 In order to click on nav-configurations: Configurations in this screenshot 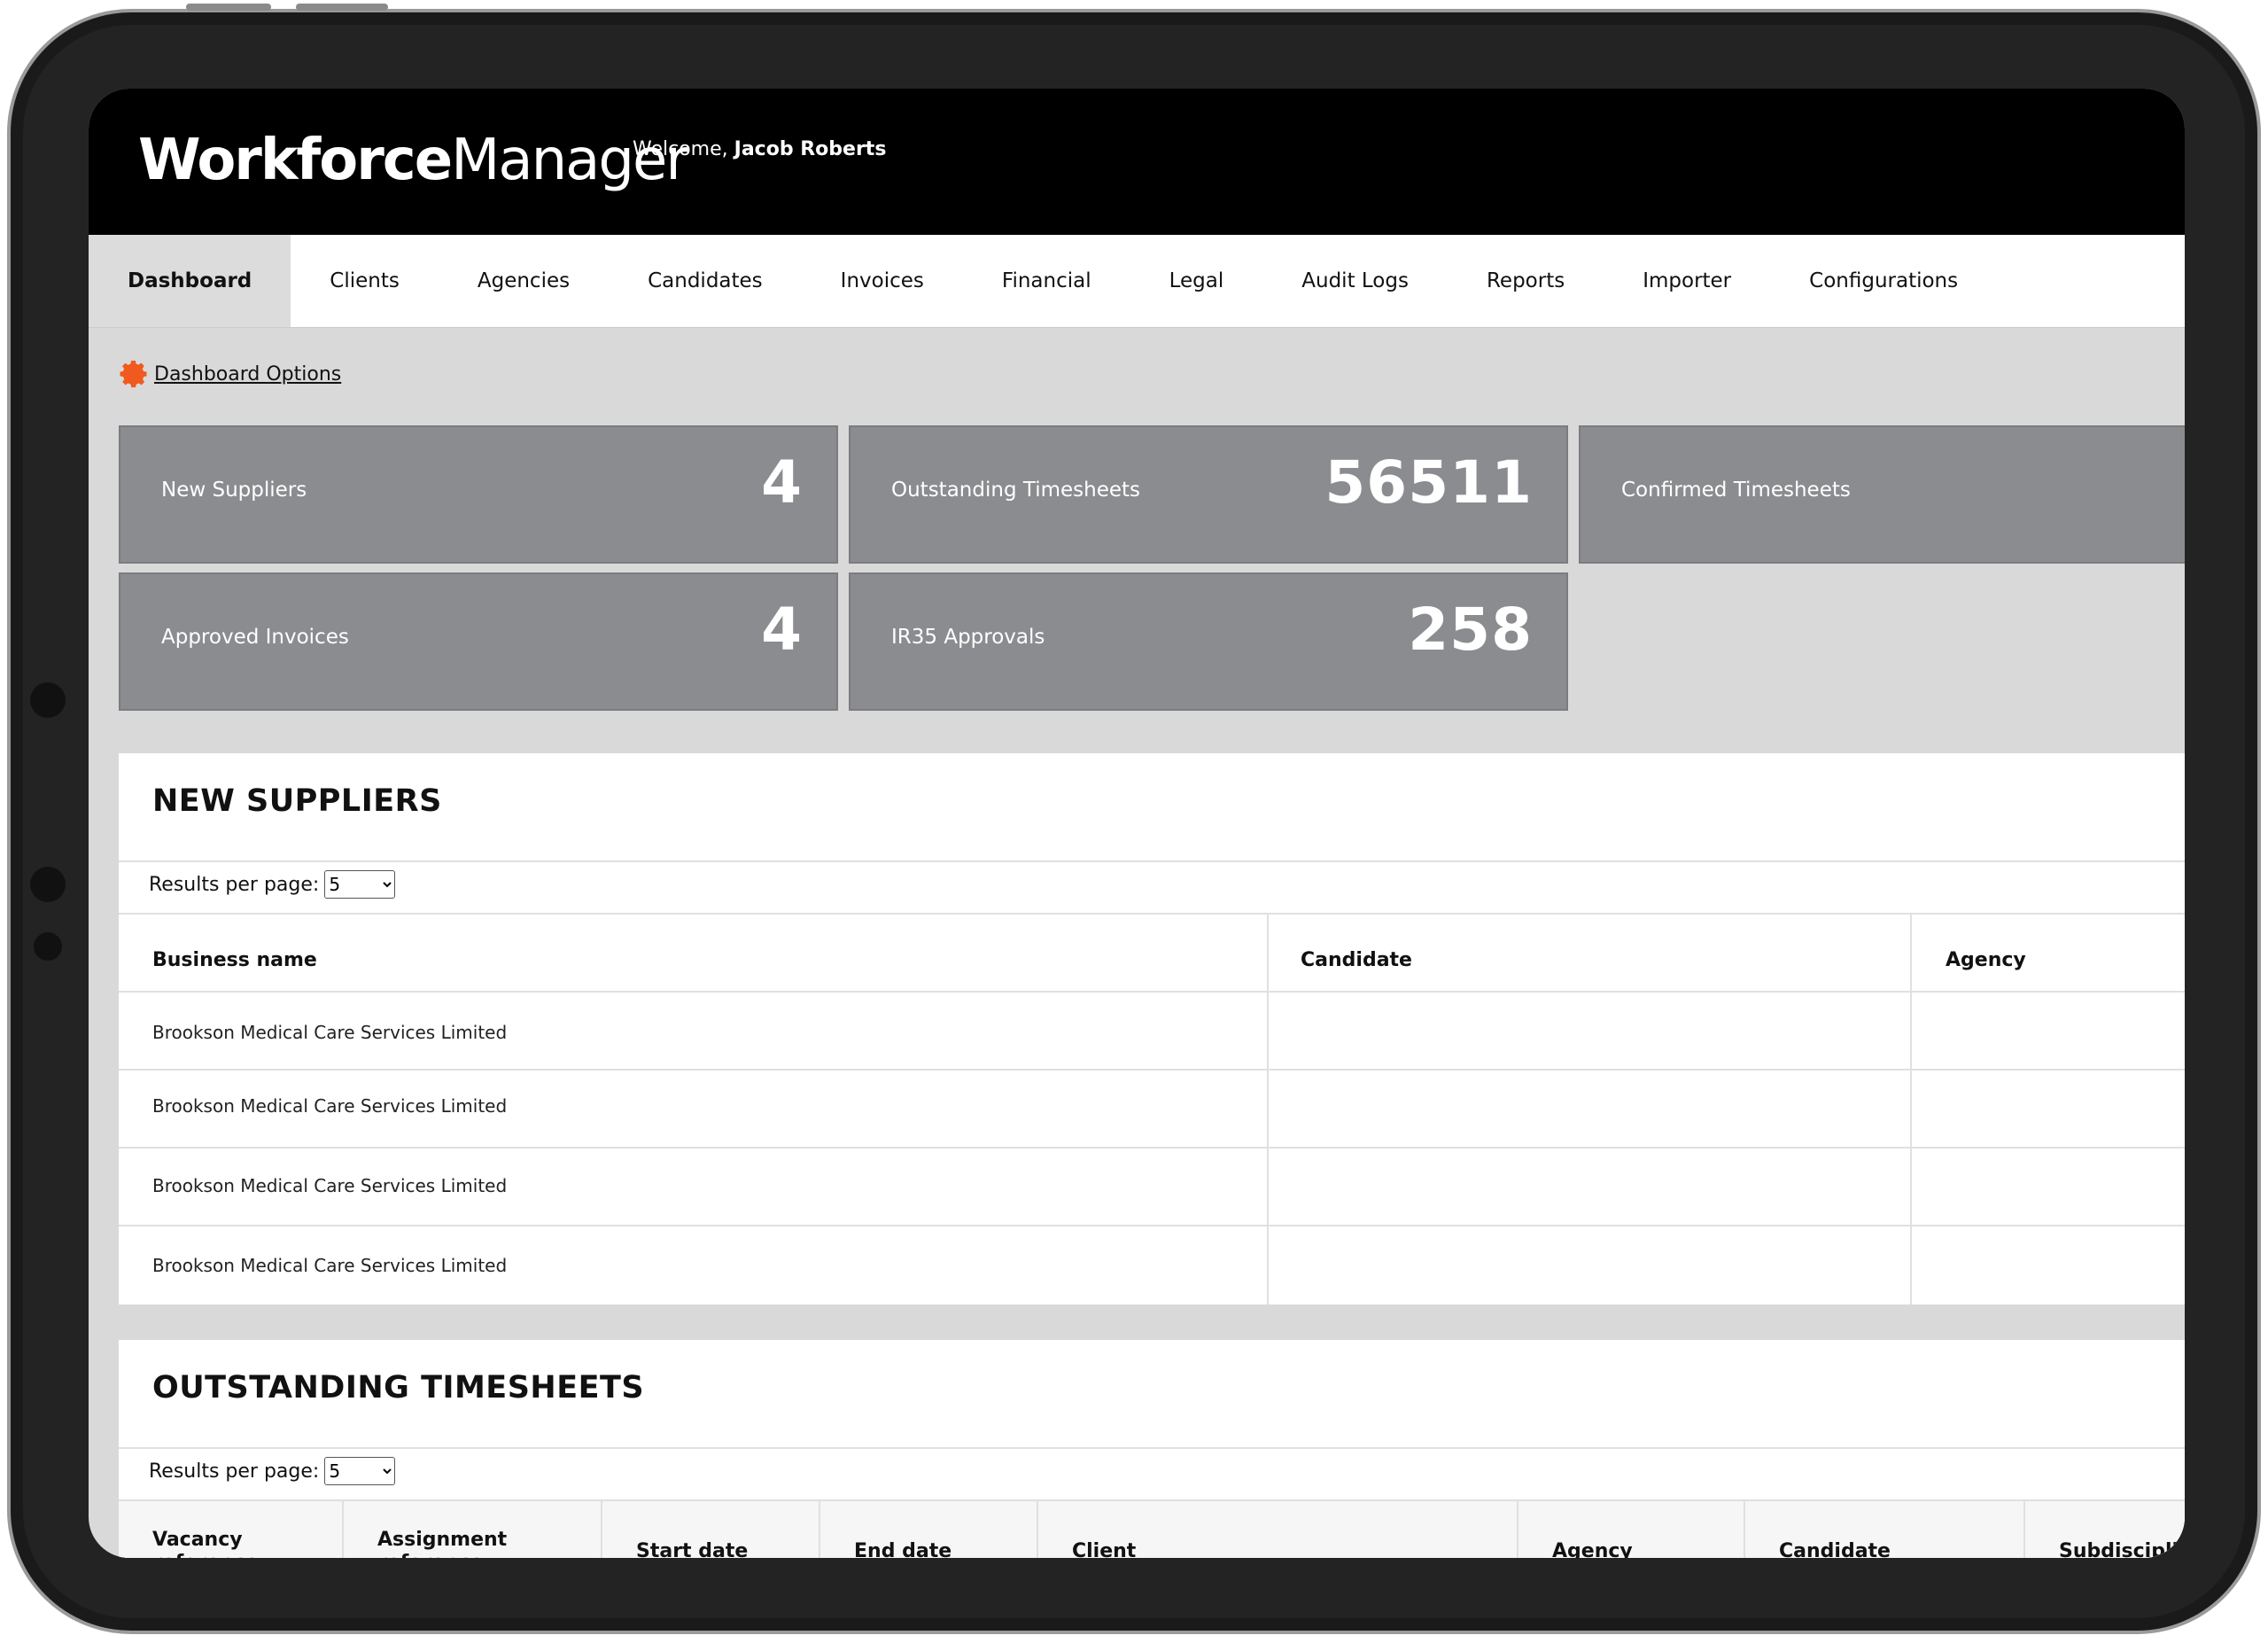, I will do `click(1883, 281)`.